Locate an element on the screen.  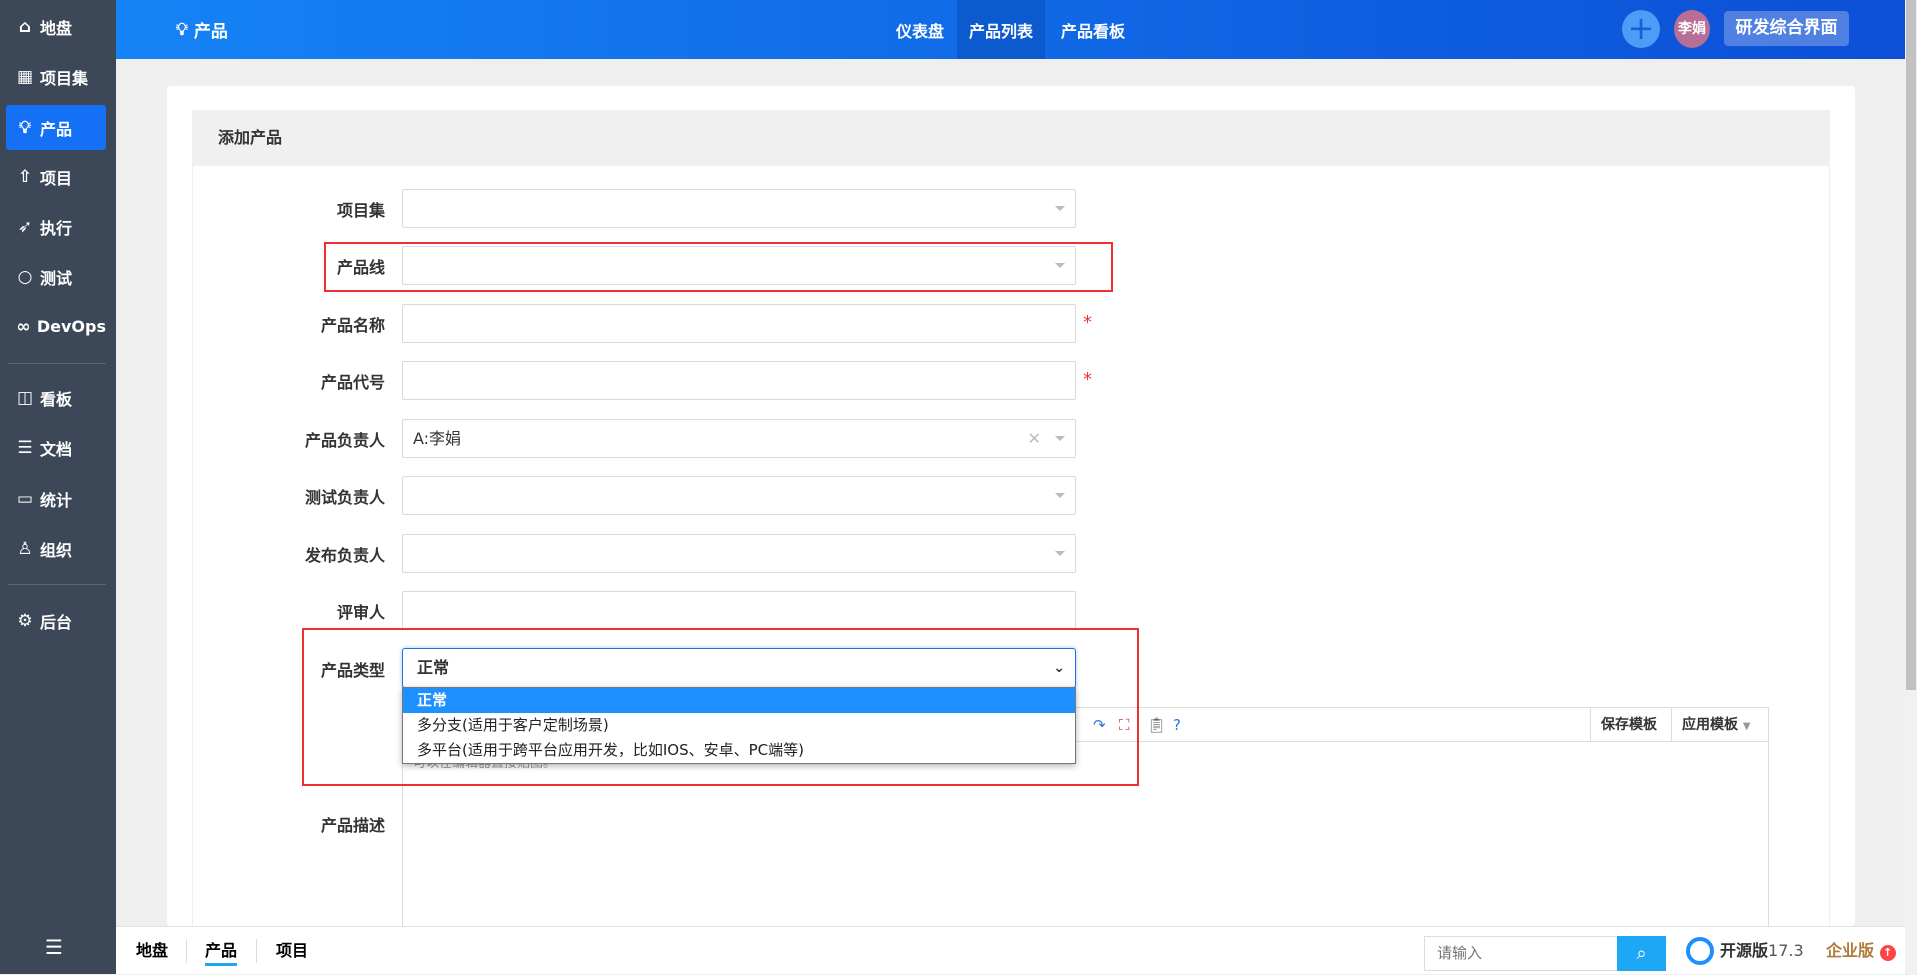
caret-down-icon: ▼ is located at coordinates (1746, 726).